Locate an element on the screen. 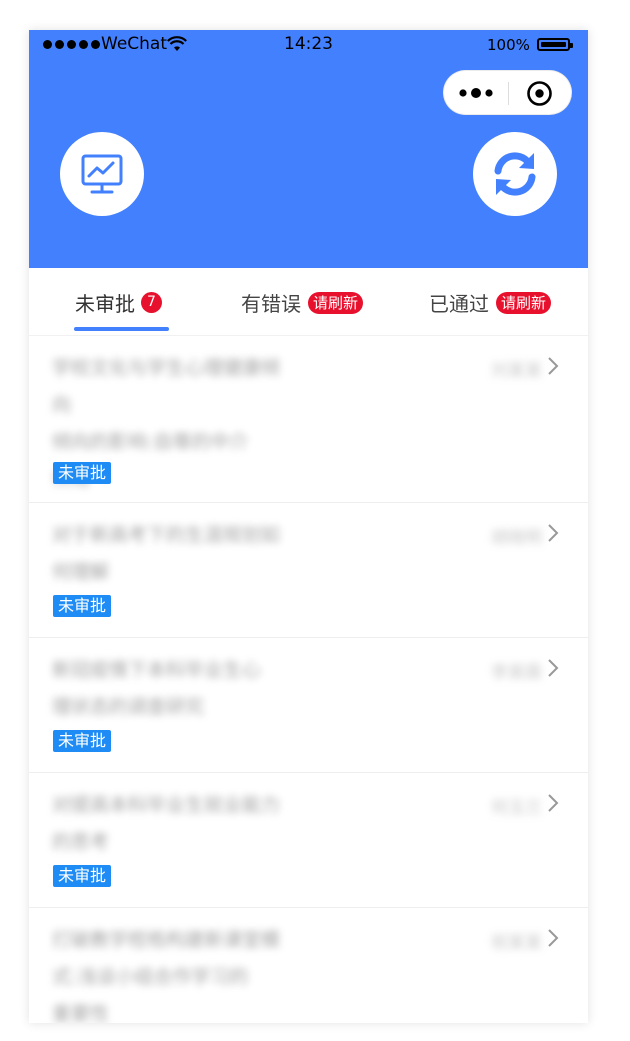 The image size is (630, 1041). tab-errors: 有错误 请刷新 is located at coordinates (302, 302).